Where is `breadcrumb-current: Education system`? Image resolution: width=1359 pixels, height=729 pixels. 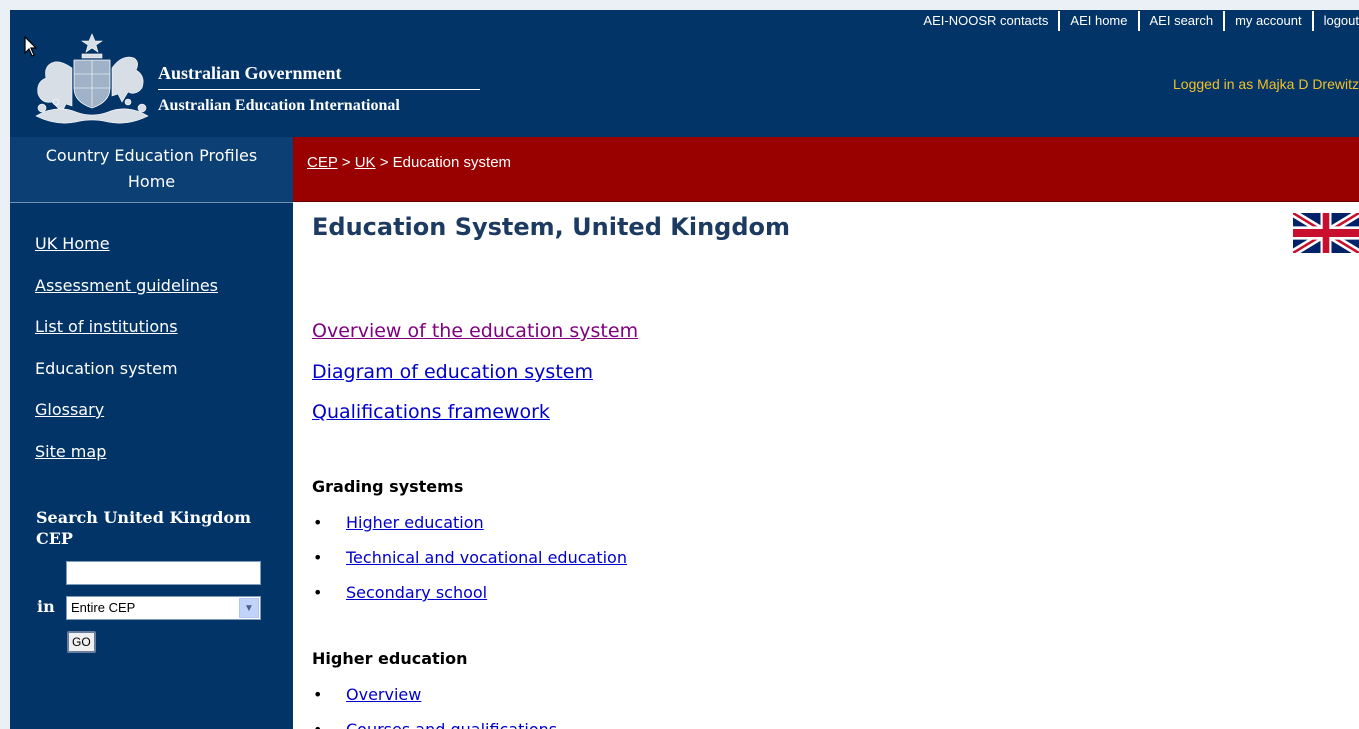
breadcrumb-current: Education system is located at coordinates (452, 162).